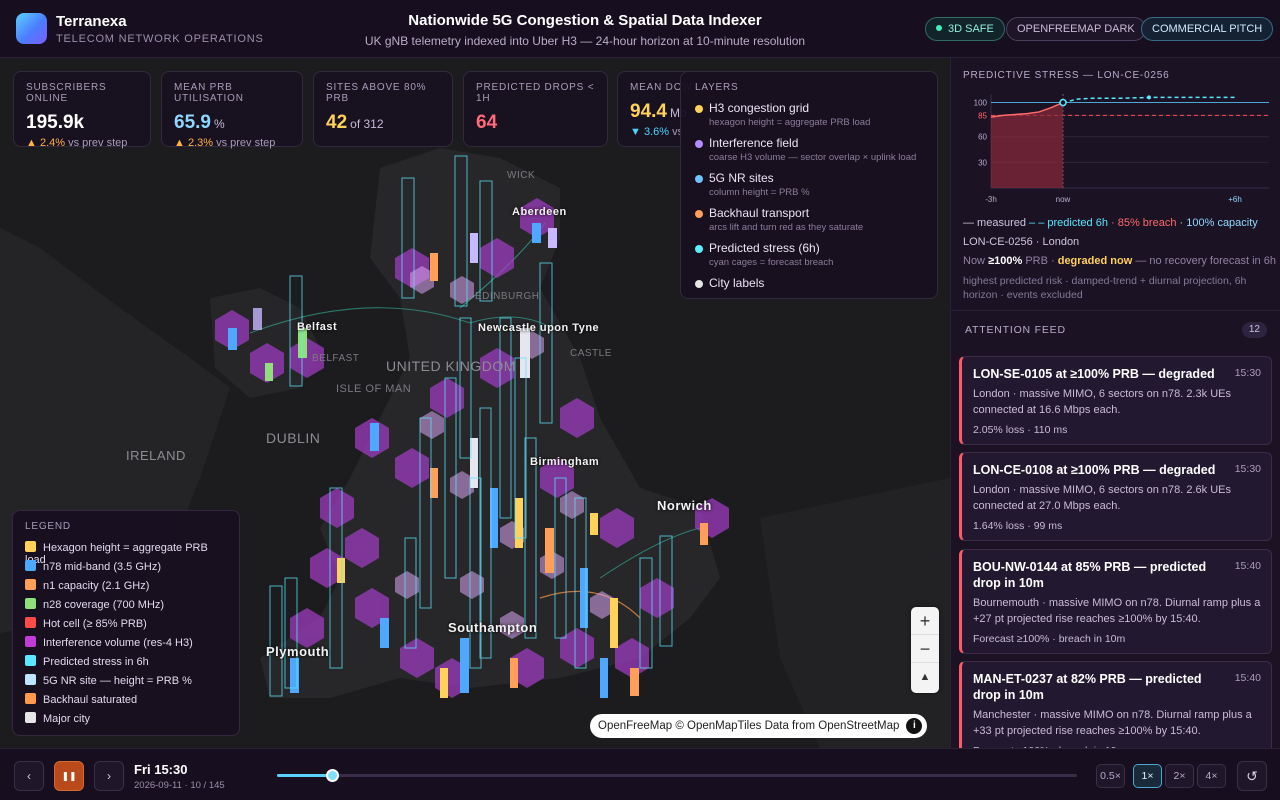  I want to click on legend-item: Interference volume (res-4 H3), so click(126, 645).